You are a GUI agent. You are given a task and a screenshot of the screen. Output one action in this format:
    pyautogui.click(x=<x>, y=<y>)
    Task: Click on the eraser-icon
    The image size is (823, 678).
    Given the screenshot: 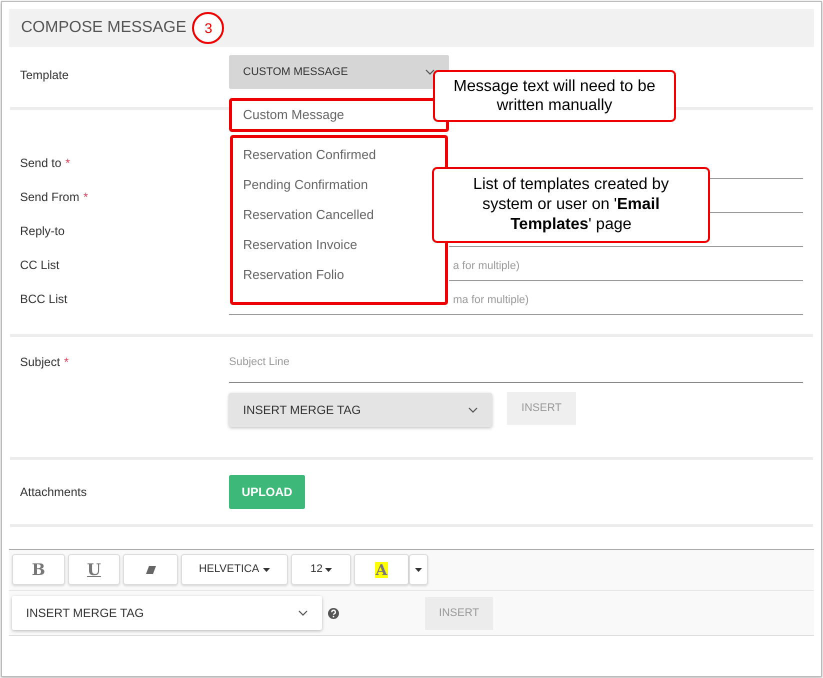 What is the action you would take?
    pyautogui.click(x=151, y=570)
    